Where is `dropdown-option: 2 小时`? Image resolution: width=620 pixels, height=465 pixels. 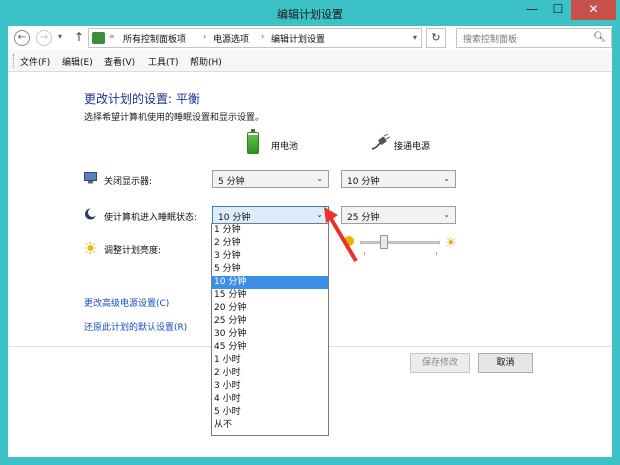
dropdown-option: 2 小时 is located at coordinates (270, 373).